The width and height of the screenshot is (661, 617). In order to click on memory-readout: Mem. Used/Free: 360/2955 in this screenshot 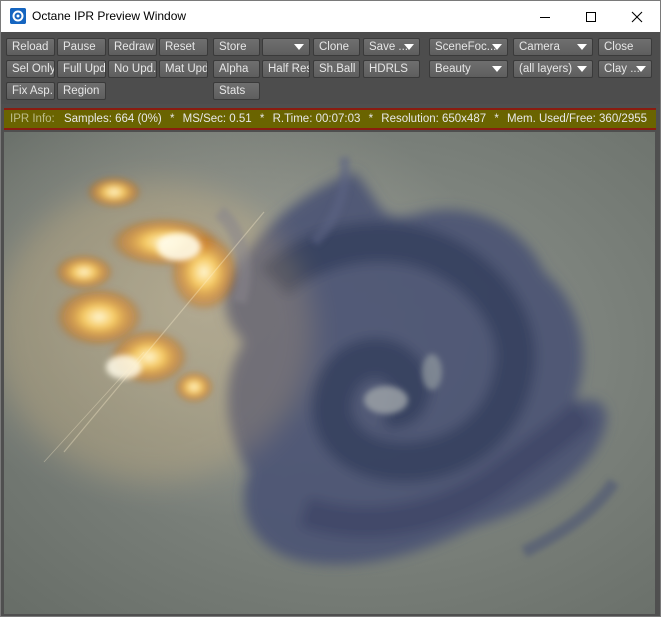, I will do `click(577, 119)`.